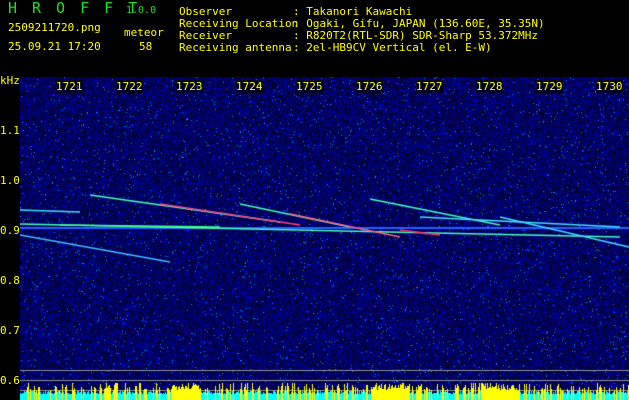  What do you see at coordinates (353, 11) in the screenshot?
I see `info-observer-value: : Takanori Kawachi` at bounding box center [353, 11].